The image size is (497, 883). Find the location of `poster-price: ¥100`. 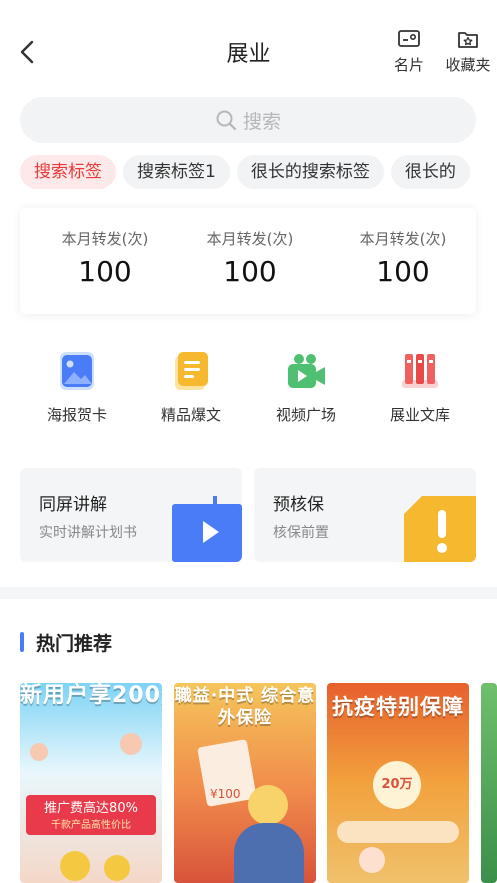

poster-price: ¥100 is located at coordinates (225, 794).